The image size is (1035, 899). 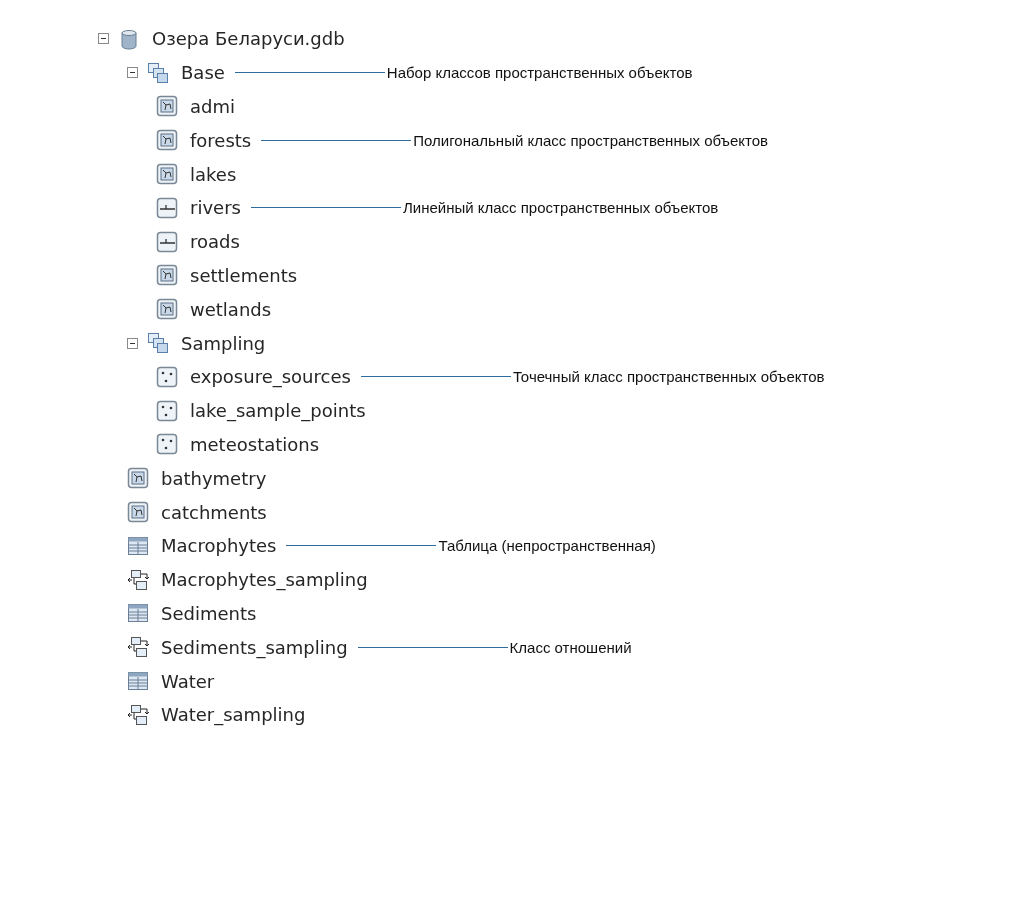 What do you see at coordinates (213, 174) in the screenshot?
I see `tree-item-label: lakes` at bounding box center [213, 174].